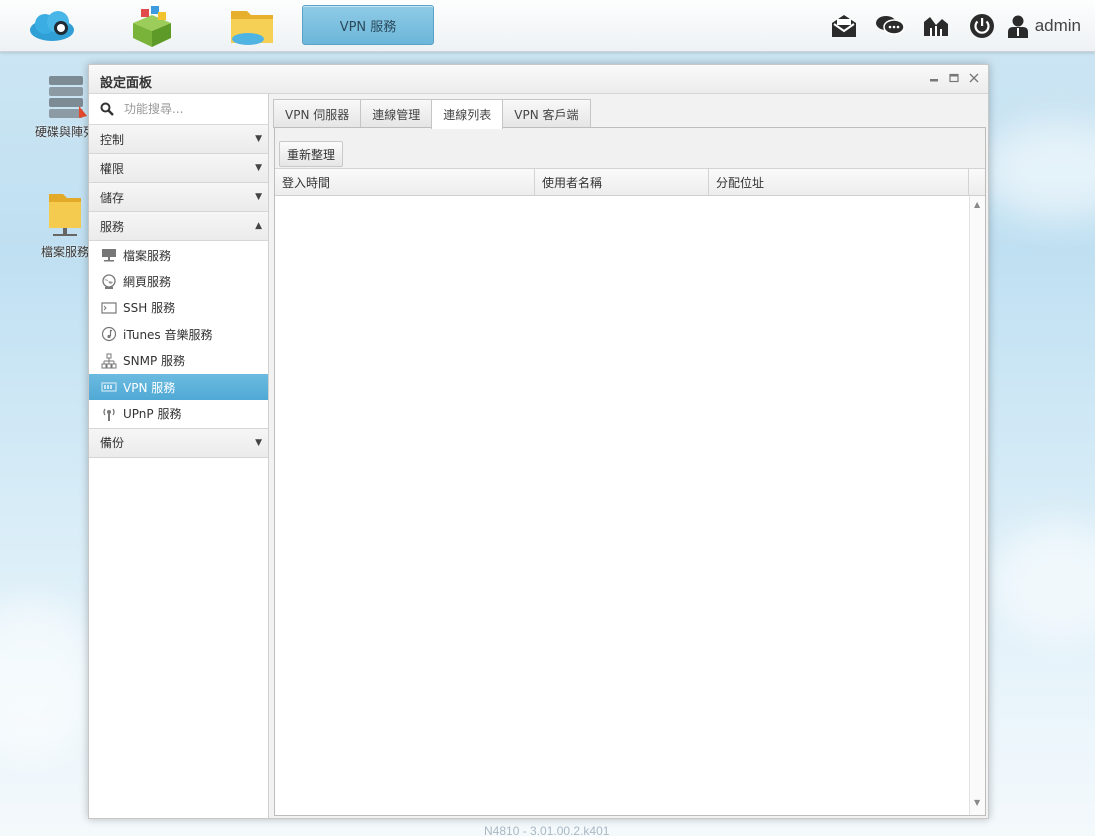 The image size is (1095, 836). What do you see at coordinates (112, 226) in the screenshot?
I see `category-label: 服務` at bounding box center [112, 226].